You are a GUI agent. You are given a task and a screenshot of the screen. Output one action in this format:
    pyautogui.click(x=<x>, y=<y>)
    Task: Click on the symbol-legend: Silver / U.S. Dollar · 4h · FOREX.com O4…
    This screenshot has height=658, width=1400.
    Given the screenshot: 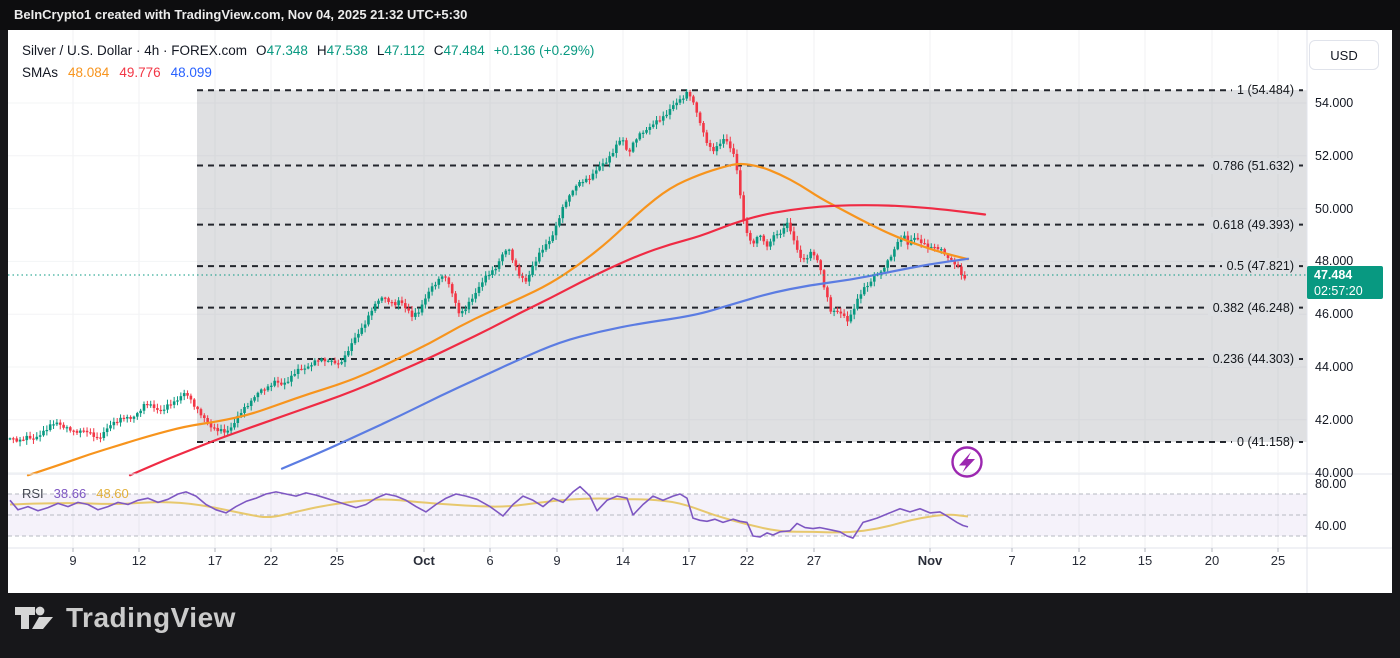 What is the action you would take?
    pyautogui.click(x=308, y=50)
    